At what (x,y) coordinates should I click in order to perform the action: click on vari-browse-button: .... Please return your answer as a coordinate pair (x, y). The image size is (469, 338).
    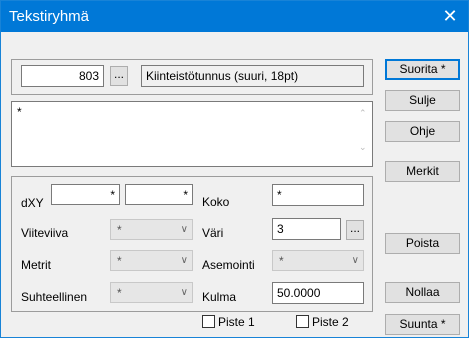
    Looking at the image, I should click on (355, 230).